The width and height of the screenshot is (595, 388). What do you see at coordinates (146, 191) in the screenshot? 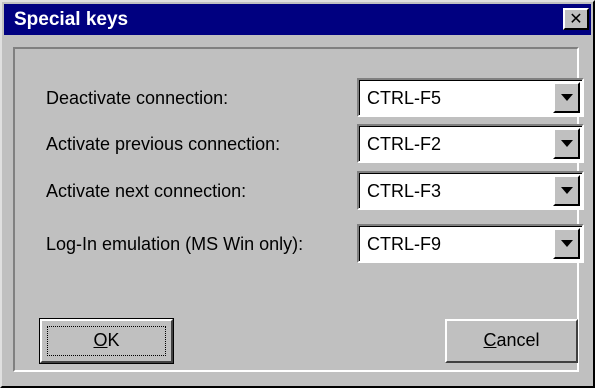
I see `label-activate-next-connection: Activate next connection:` at bounding box center [146, 191].